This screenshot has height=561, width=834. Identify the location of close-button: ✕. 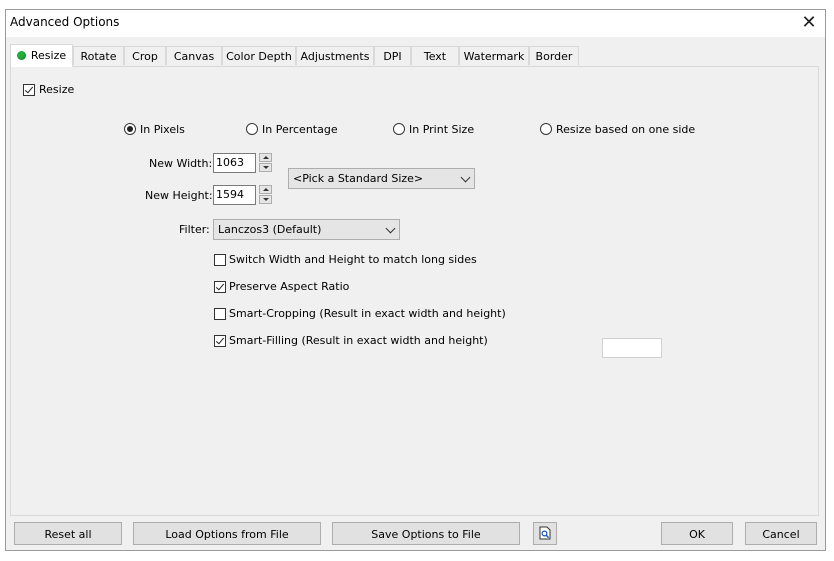
(809, 23).